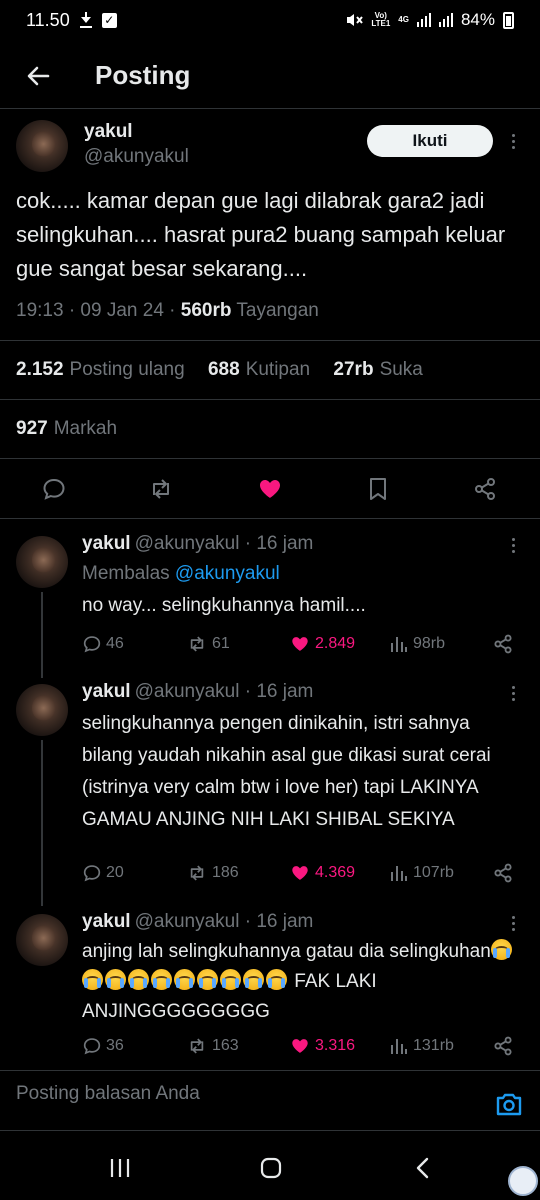 The width and height of the screenshot is (540, 1200). I want to click on status-right: Vo) LTE1 4G 84%, so click(429, 20).